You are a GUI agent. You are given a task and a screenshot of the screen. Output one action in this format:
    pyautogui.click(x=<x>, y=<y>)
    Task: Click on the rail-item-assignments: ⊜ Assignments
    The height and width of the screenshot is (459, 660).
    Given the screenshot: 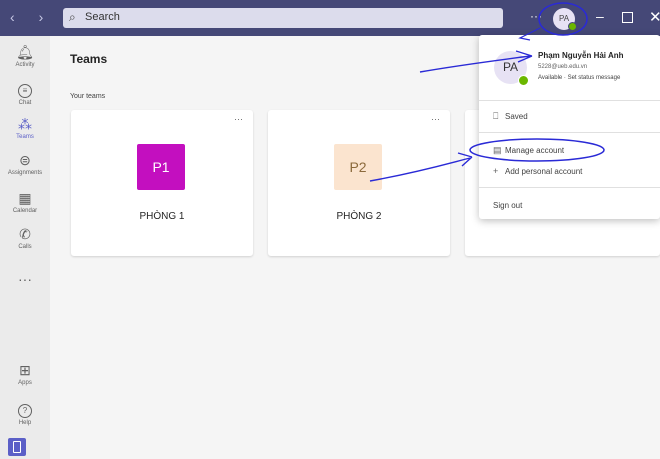 What is the action you would take?
    pyautogui.click(x=25, y=164)
    